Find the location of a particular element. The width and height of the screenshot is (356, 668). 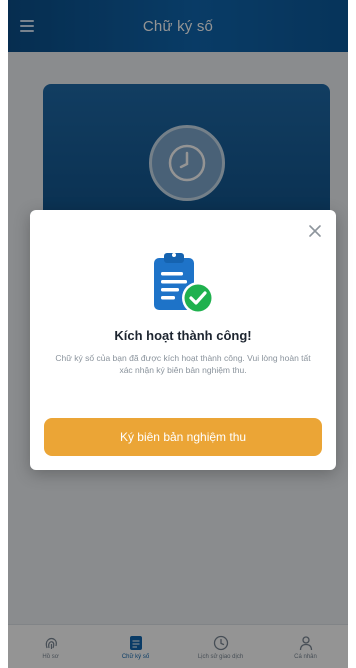

sign-acceptance-report-button: Ký biên bản nghiệm thu is located at coordinates (183, 437).